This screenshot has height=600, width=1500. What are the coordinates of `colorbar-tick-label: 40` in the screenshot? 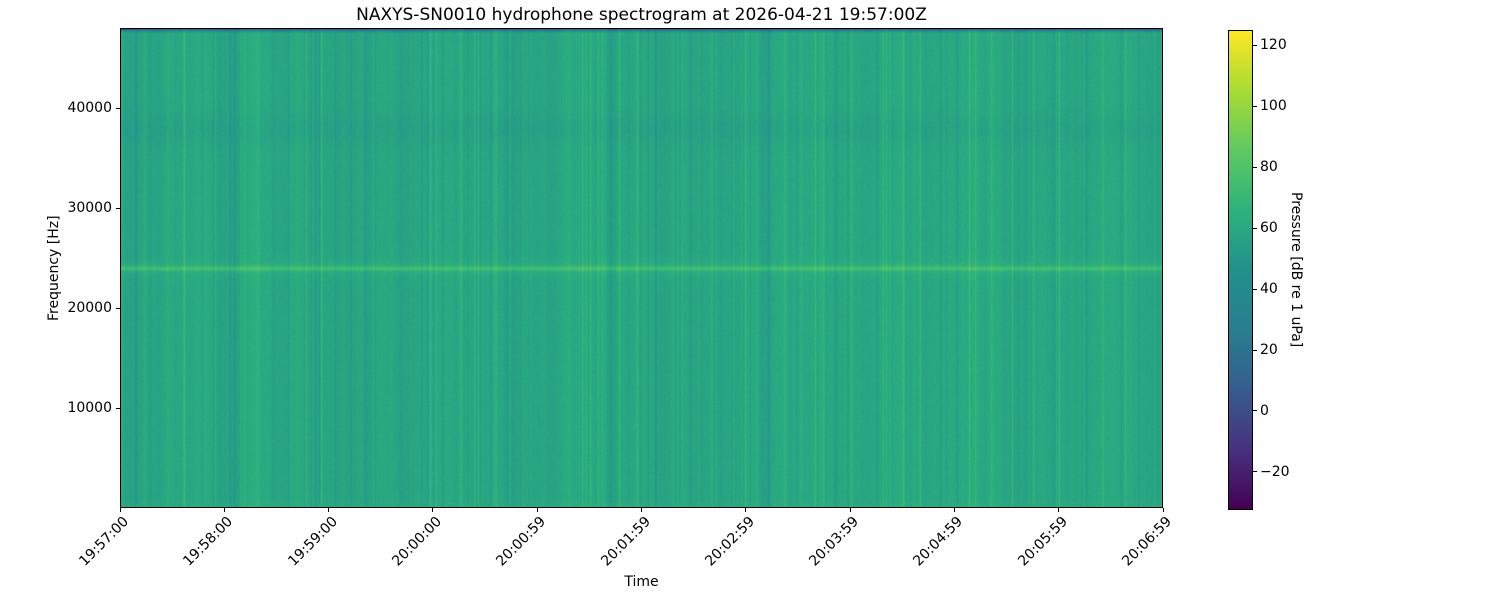 It's located at (1269, 289).